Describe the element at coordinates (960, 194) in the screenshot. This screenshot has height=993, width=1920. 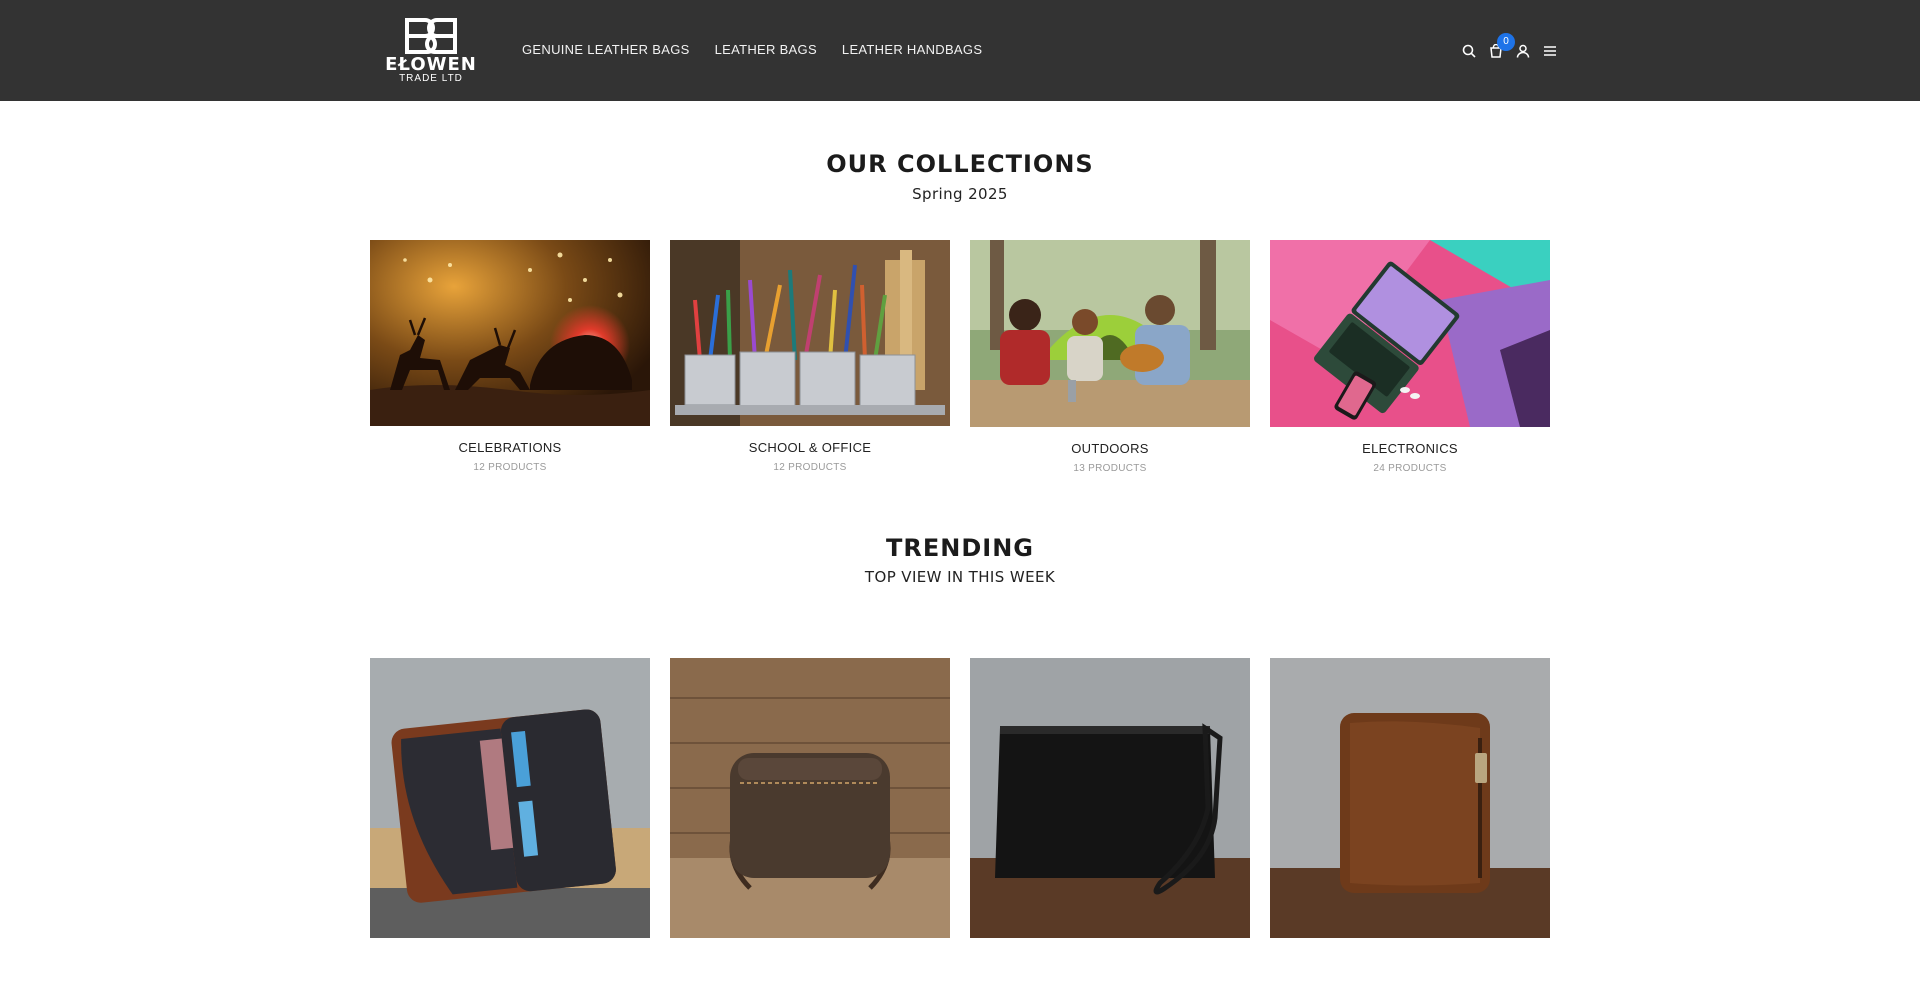
I see `collections-subtitle: Spring 2025` at that location.